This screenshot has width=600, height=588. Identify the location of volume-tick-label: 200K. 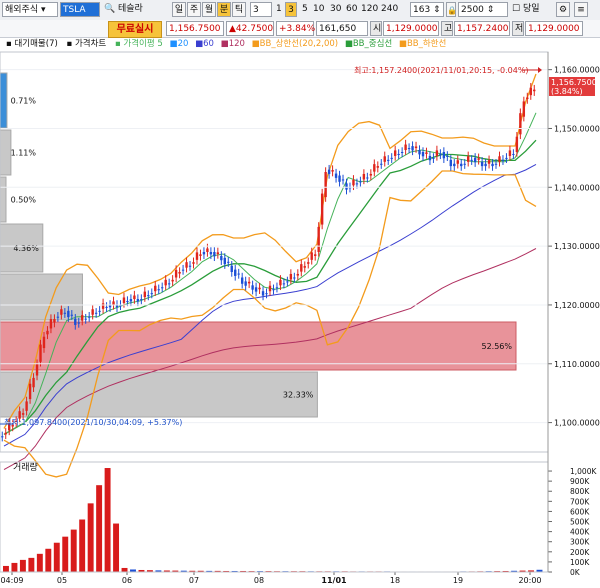
(580, 552).